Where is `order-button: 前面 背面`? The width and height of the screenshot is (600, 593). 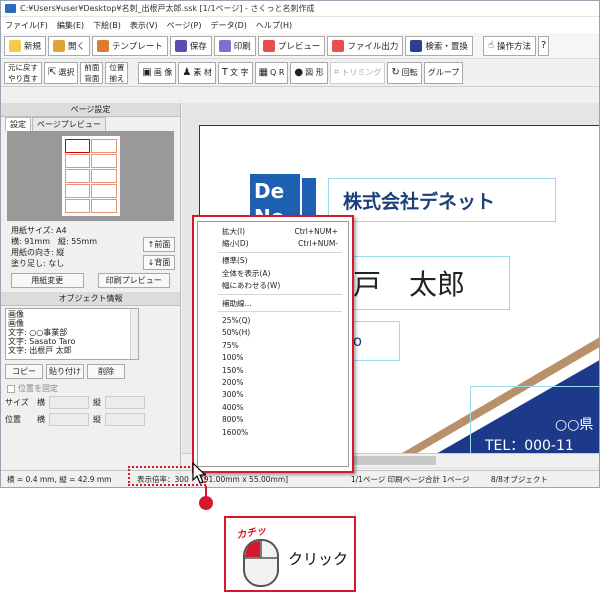 order-button: 前面 背面 is located at coordinates (92, 72).